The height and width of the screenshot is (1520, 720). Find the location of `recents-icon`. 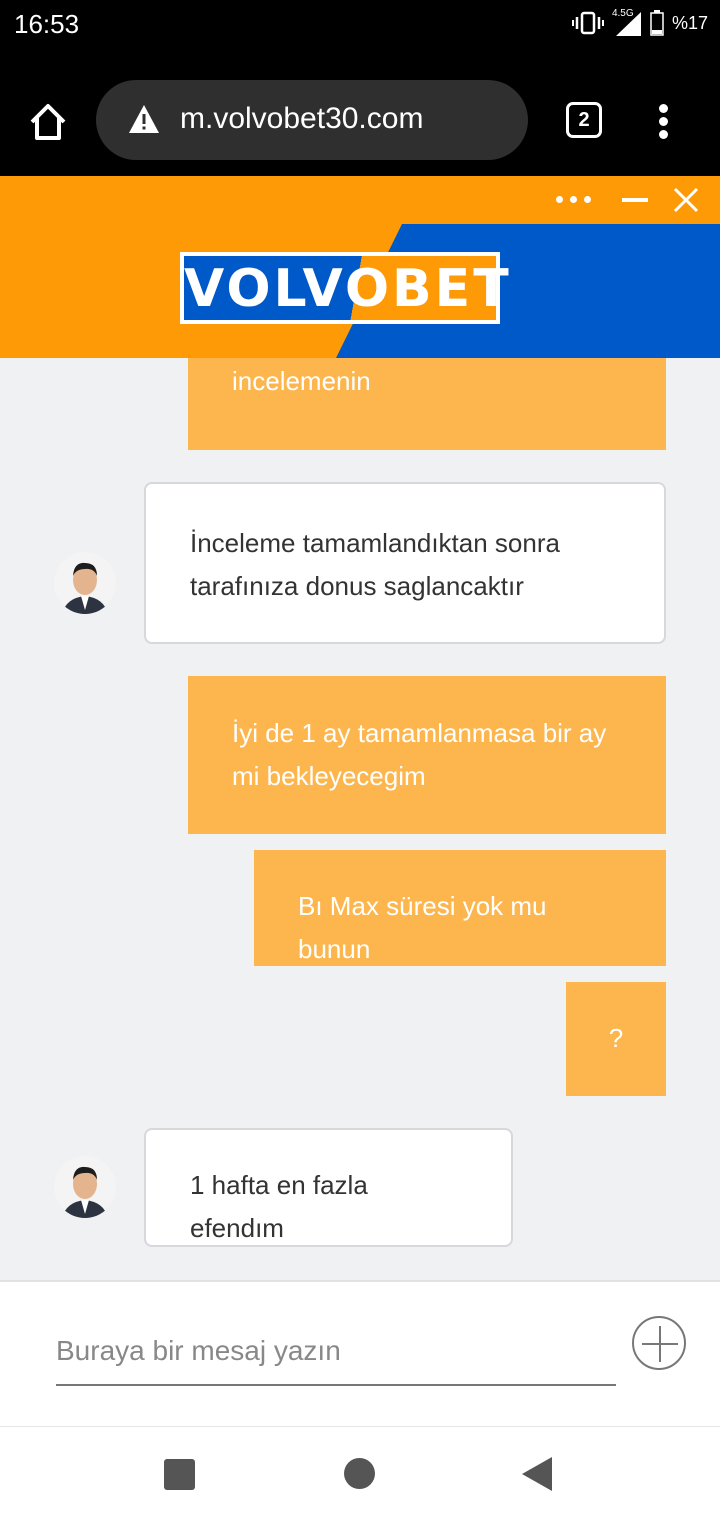

recents-icon is located at coordinates (179, 1474).